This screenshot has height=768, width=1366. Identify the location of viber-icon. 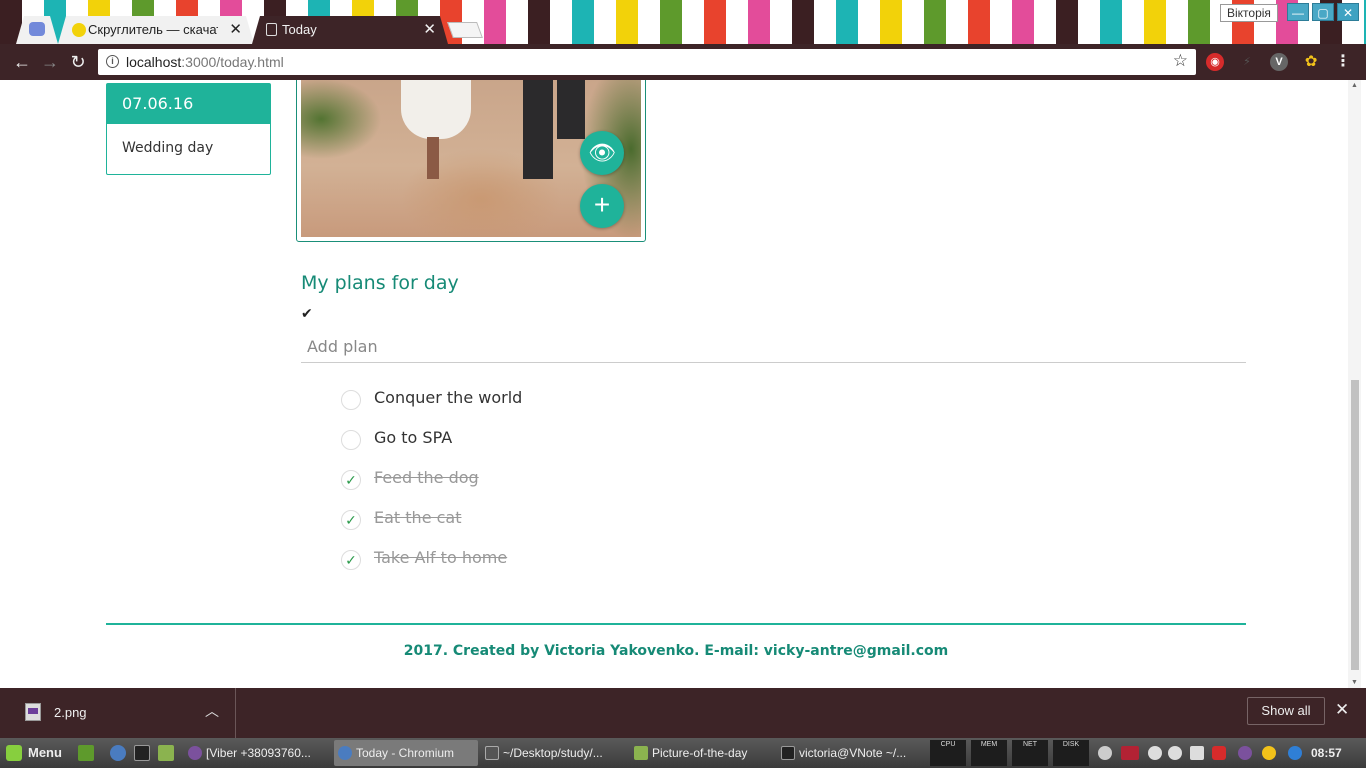
(195, 753).